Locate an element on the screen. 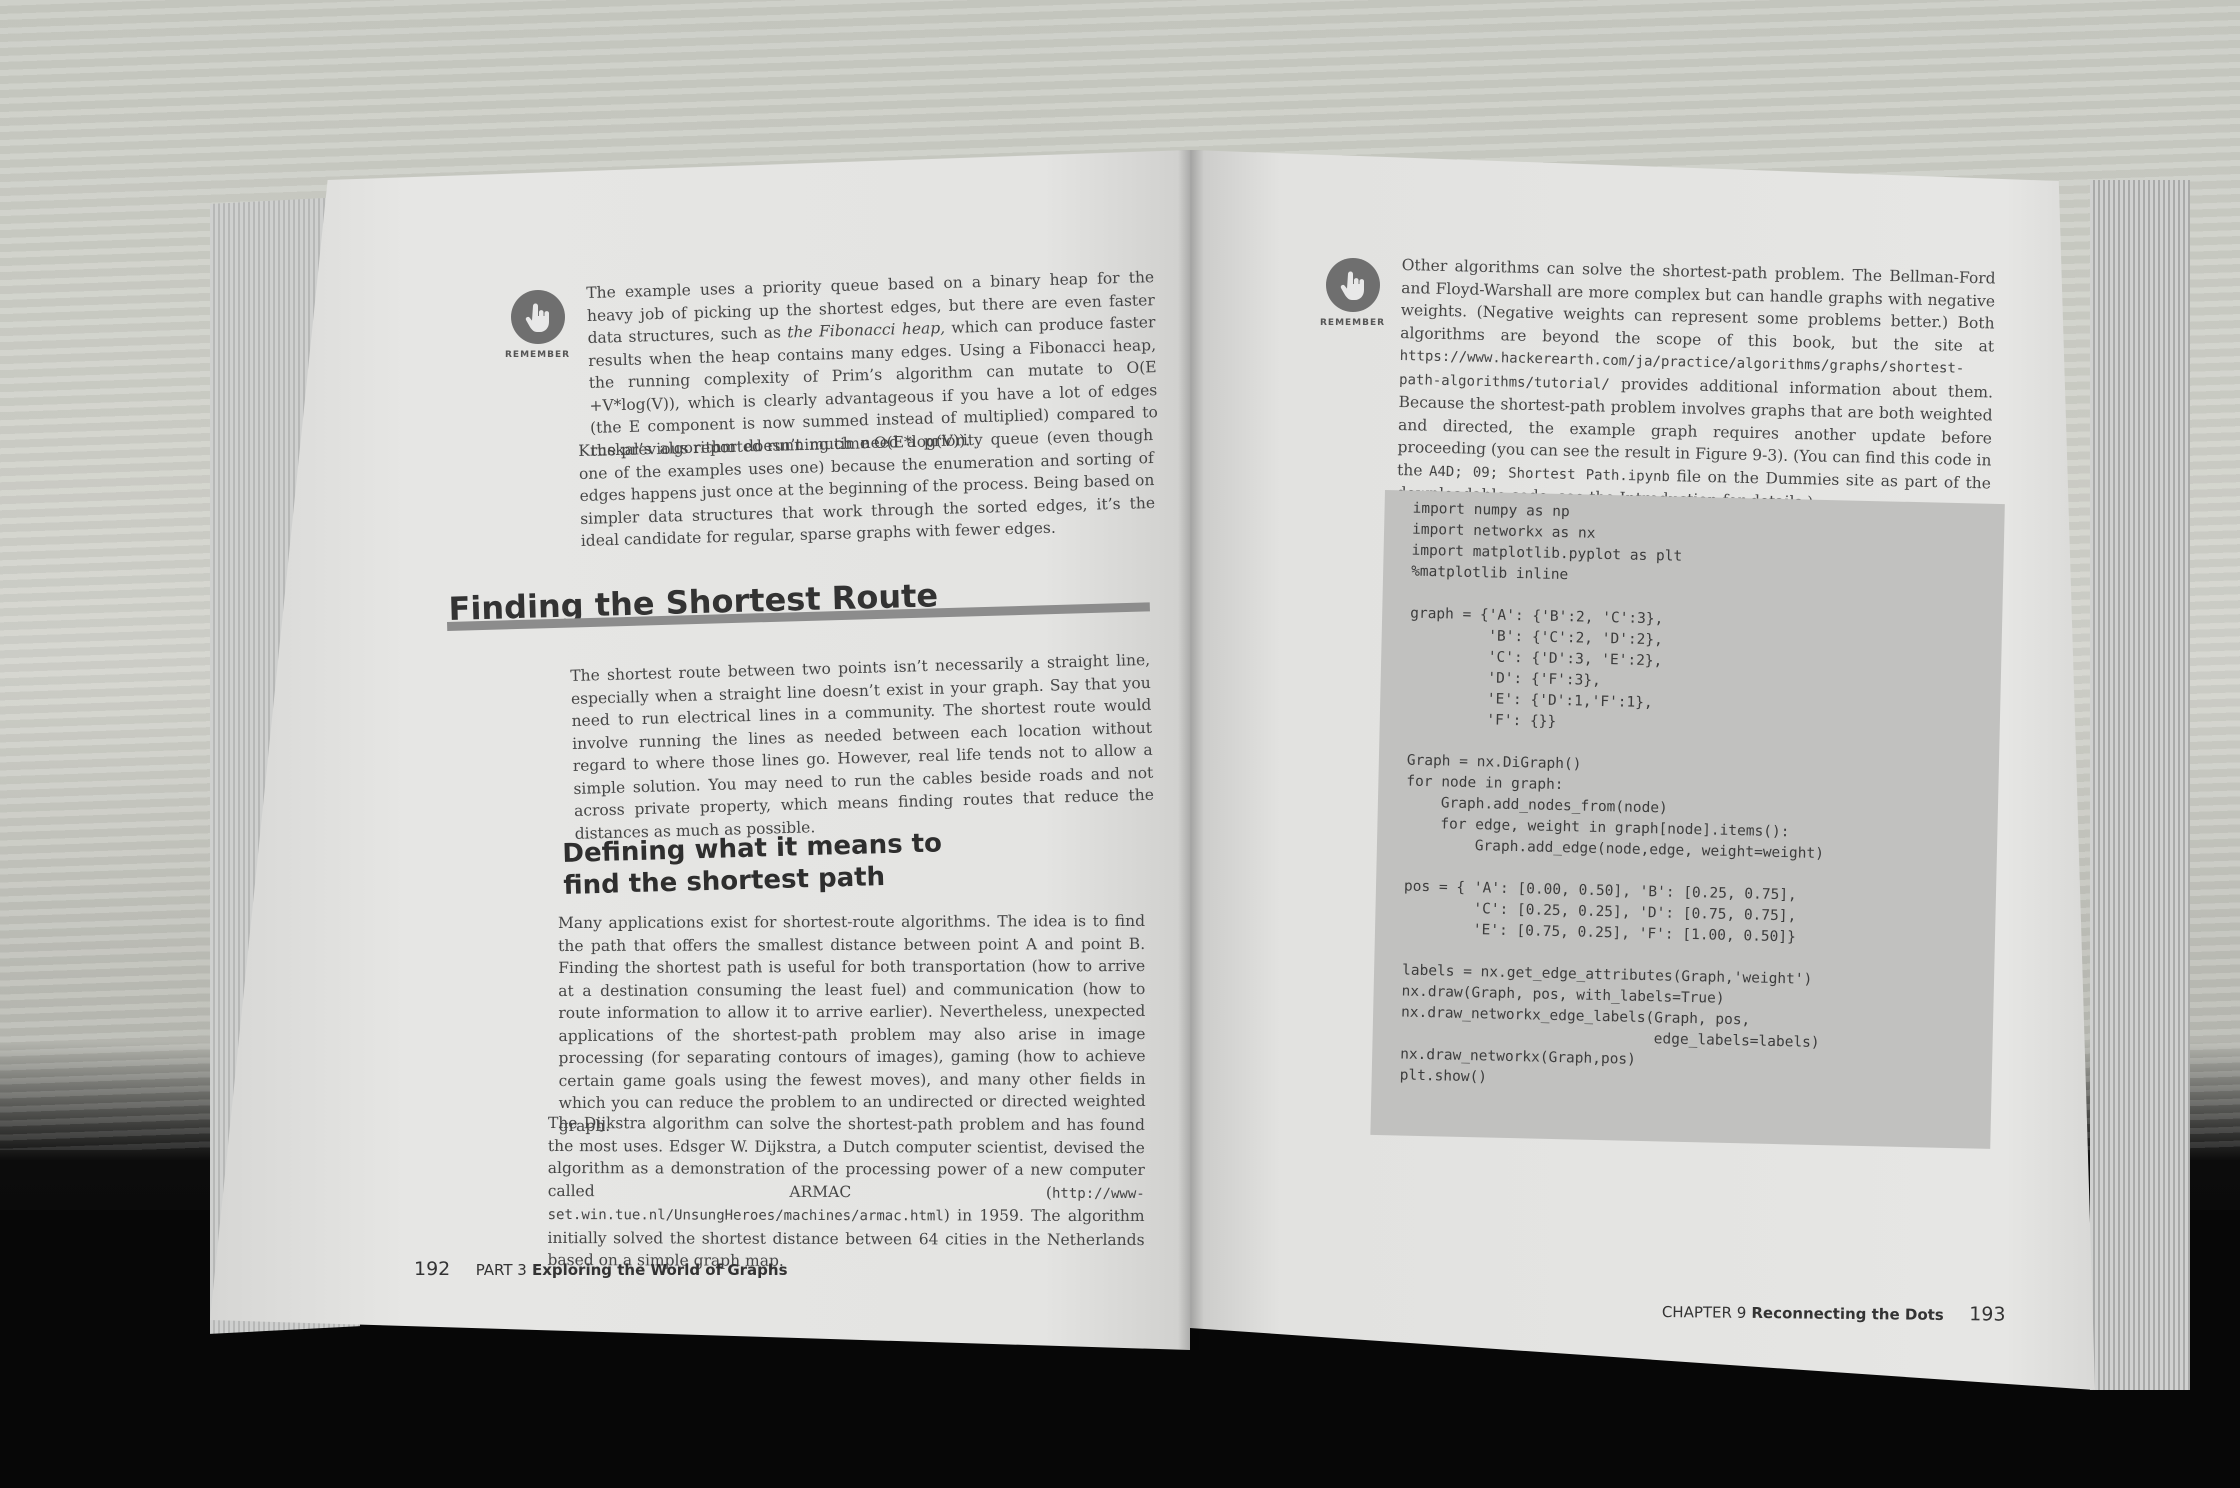 This screenshot has width=2240, height=1488. footer-chapter-title: Reconnecting the Dots is located at coordinates (1847, 1313).